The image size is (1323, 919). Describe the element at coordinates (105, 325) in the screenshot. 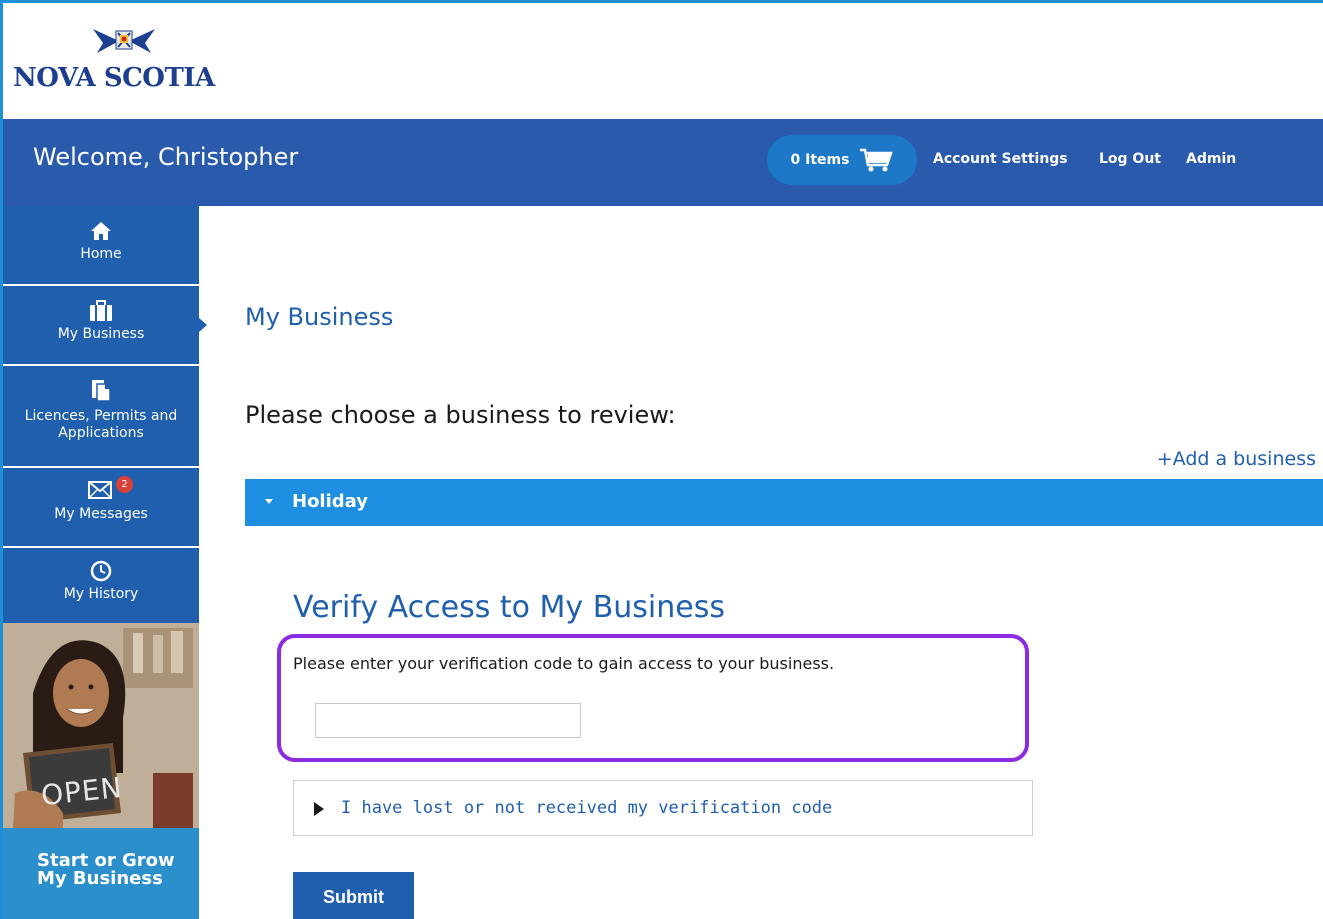

I see `sidebar-item-my-business: My Business` at that location.